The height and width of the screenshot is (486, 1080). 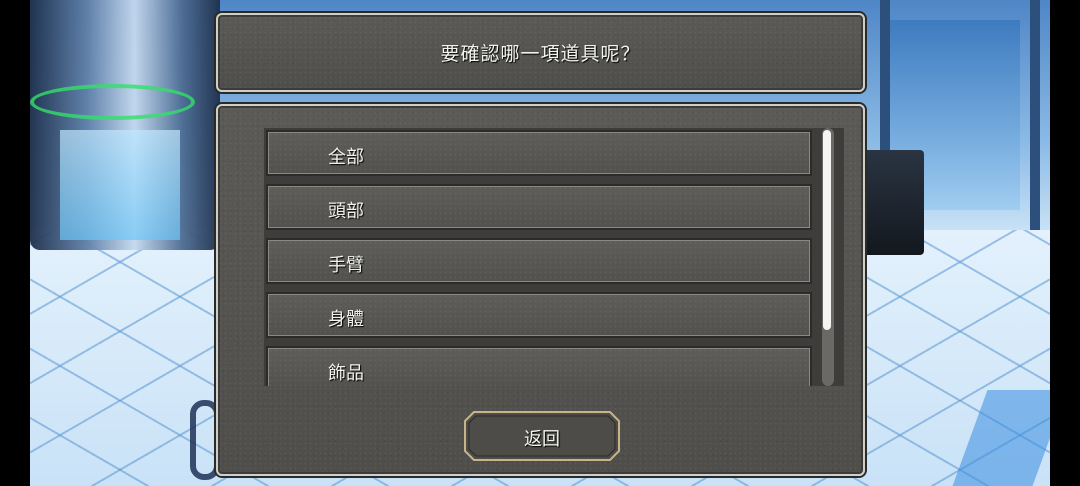 What do you see at coordinates (539, 261) in the screenshot?
I see `list-item-arm: 手臂` at bounding box center [539, 261].